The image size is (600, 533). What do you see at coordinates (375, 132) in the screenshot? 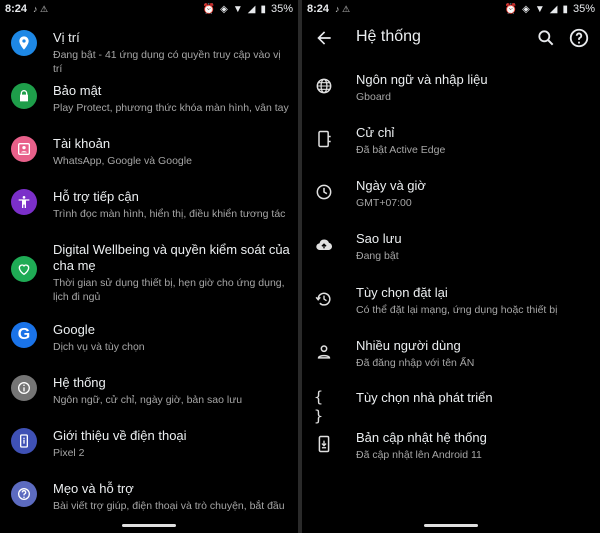
I see `item-title: Cử chỉ` at bounding box center [375, 132].